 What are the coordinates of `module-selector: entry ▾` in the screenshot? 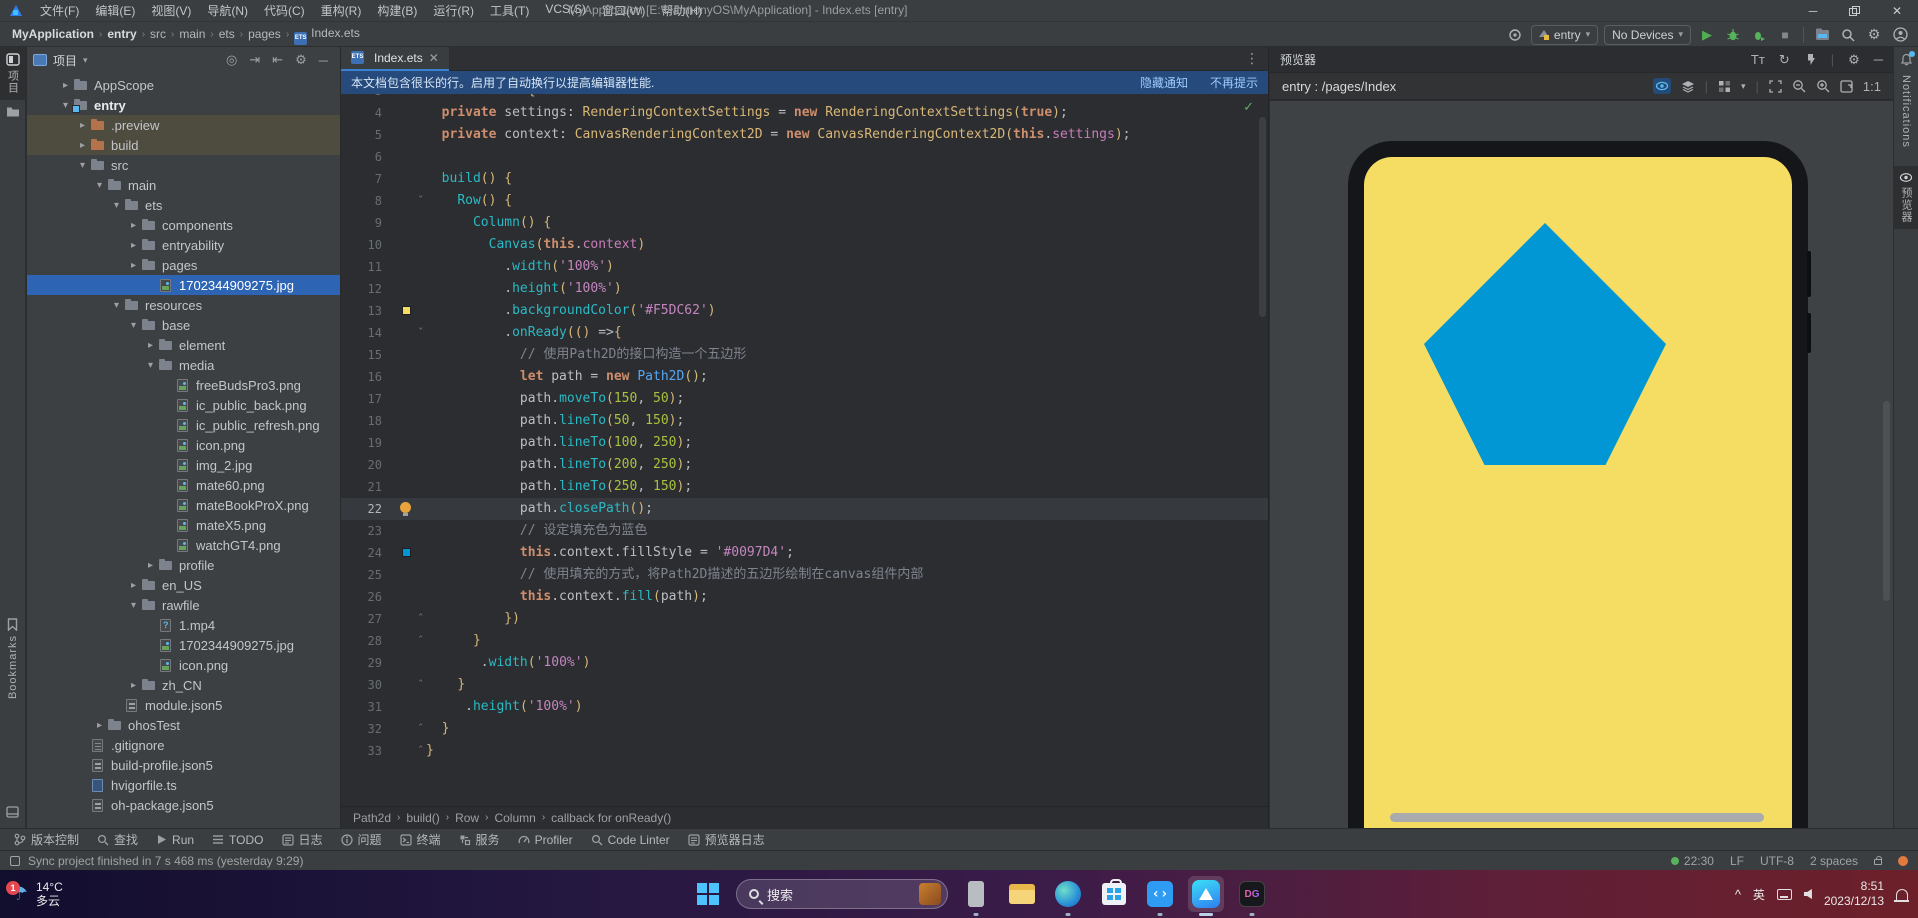 It's located at (1564, 34).